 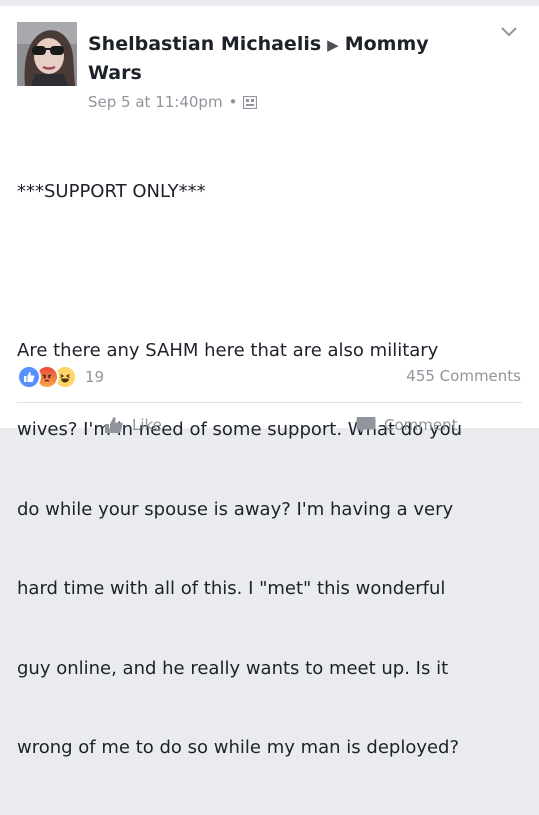 I want to click on post-header: Shelbastian Michaelis ▶ Mommy Wars, so click(x=283, y=58).